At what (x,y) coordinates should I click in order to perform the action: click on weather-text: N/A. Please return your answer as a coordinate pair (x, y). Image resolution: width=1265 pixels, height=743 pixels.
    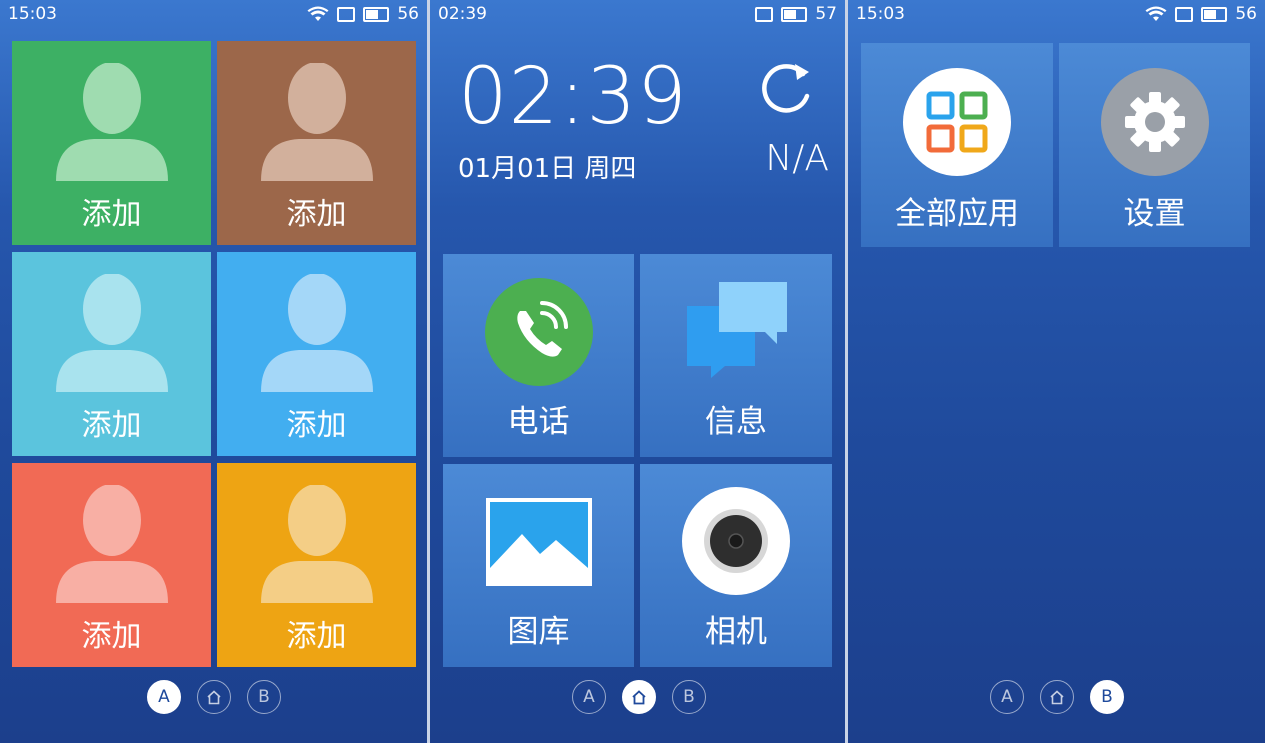
    Looking at the image, I should click on (797, 158).